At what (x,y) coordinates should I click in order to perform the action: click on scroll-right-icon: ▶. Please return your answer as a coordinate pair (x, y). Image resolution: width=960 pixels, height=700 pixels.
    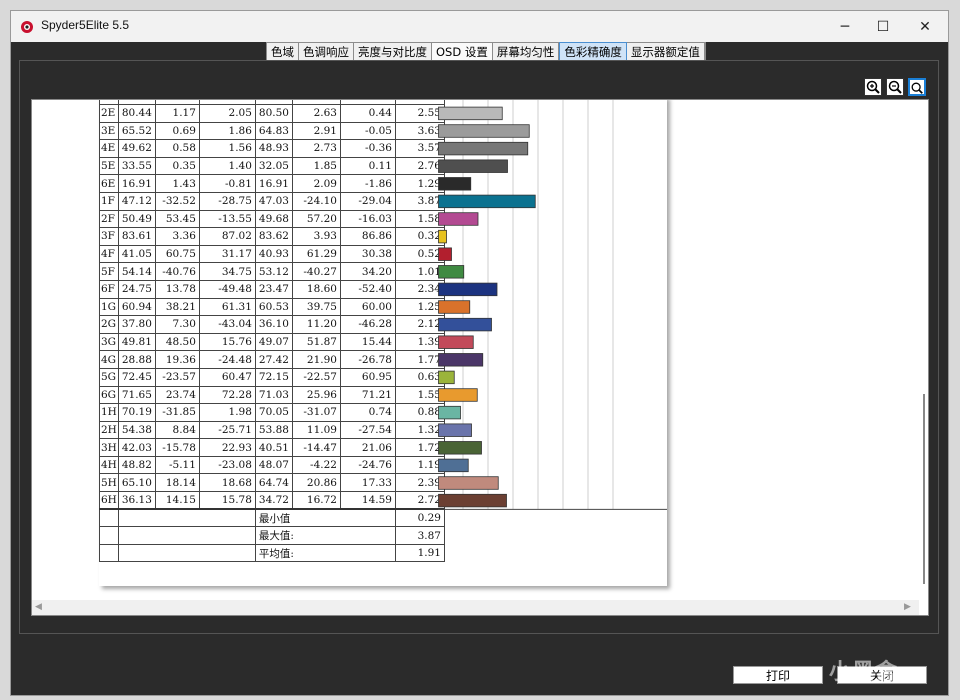
    Looking at the image, I should click on (907, 607).